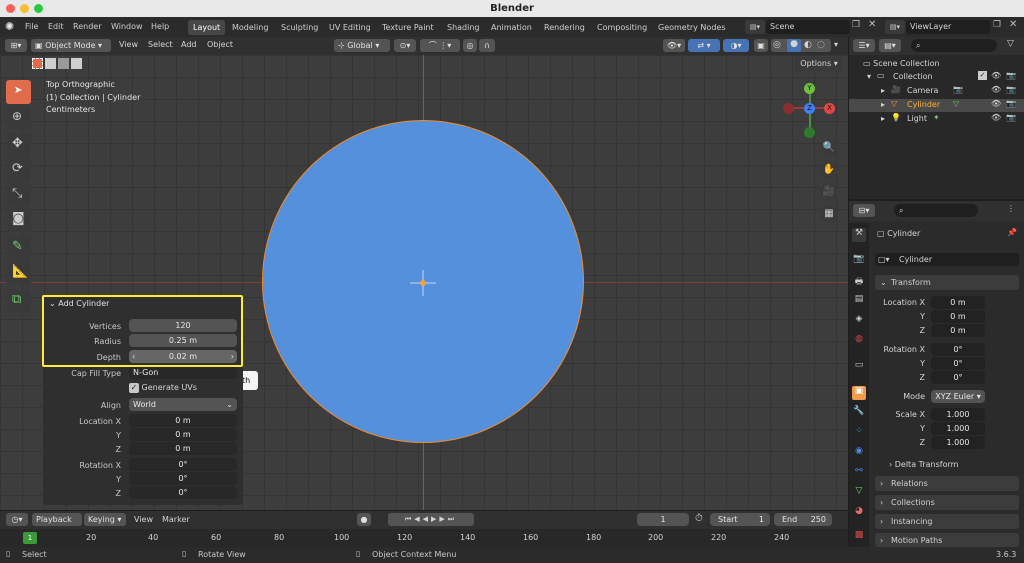 The width and height of the screenshot is (1024, 563). Describe the element at coordinates (803, 519) in the screenshot. I see `end-frame-field: End 250` at that location.